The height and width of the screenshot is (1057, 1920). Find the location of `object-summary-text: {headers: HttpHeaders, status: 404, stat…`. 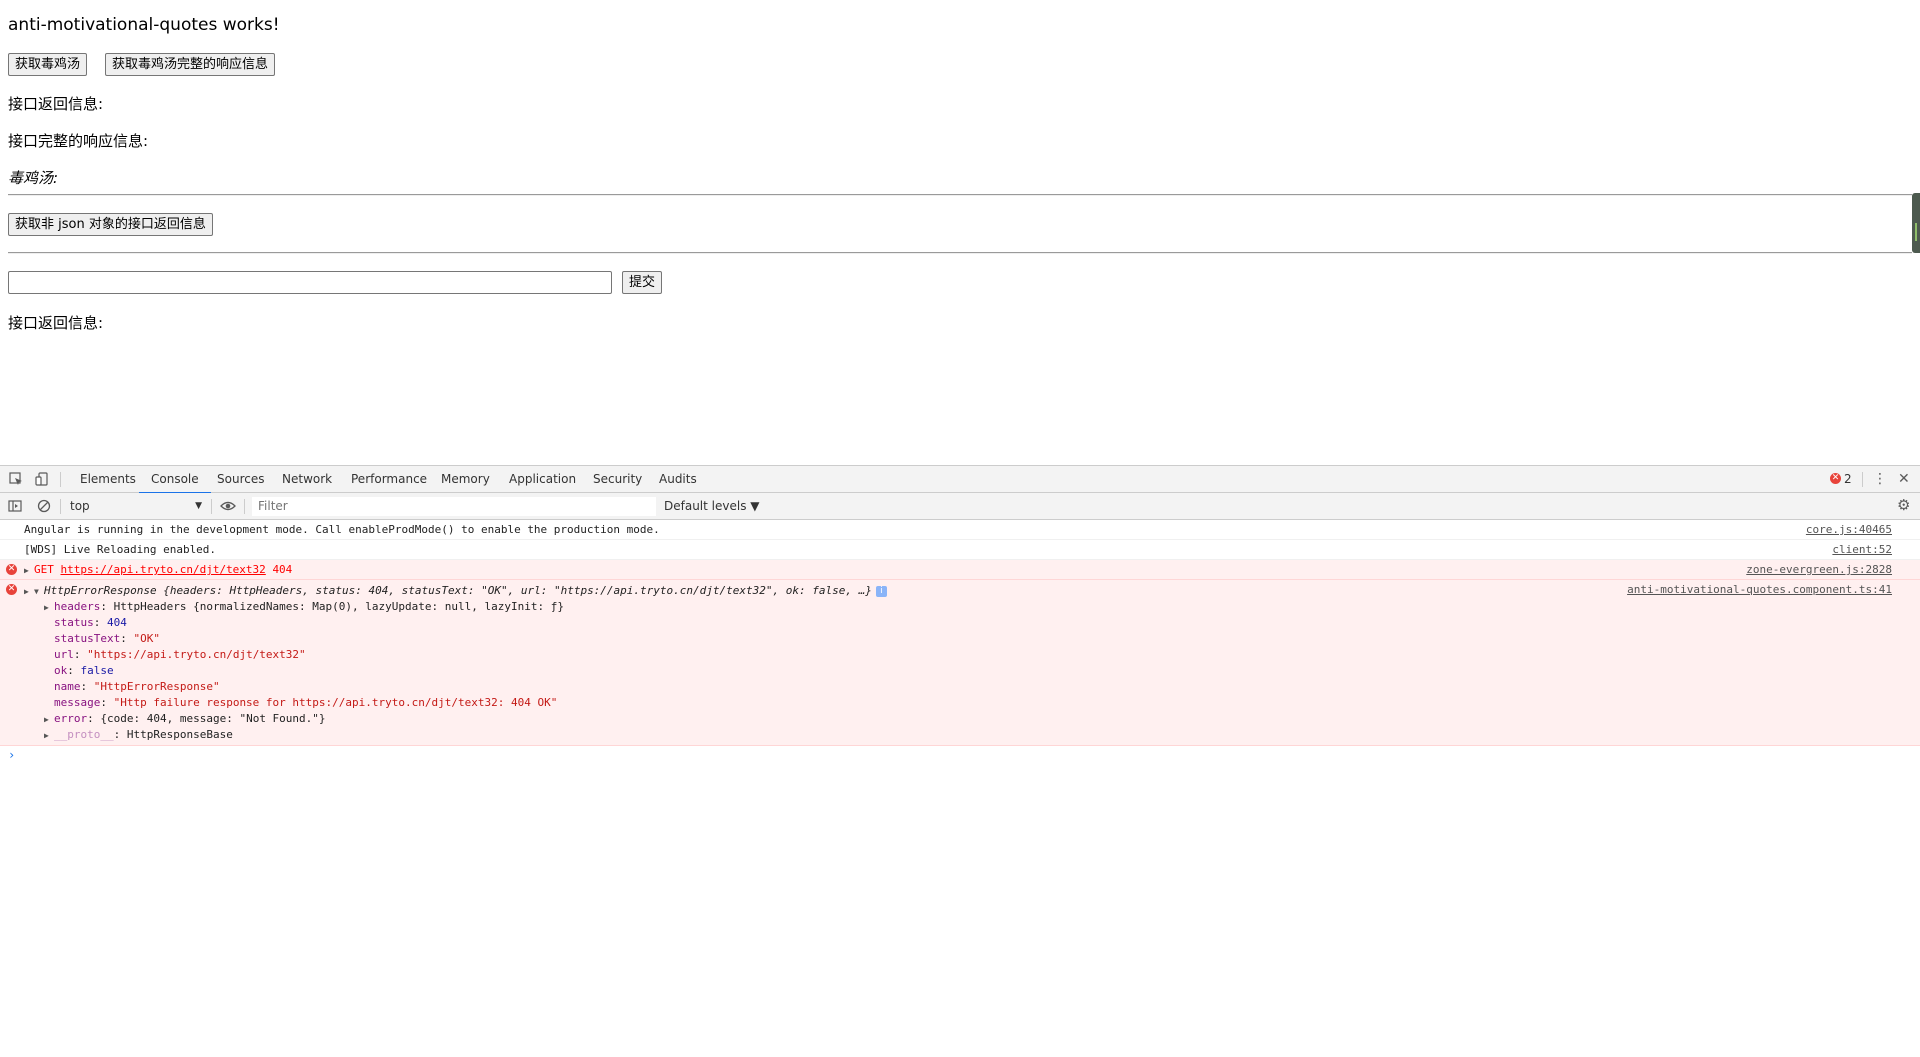

object-summary-text: {headers: HttpHeaders, status: 404, stat… is located at coordinates (517, 590).